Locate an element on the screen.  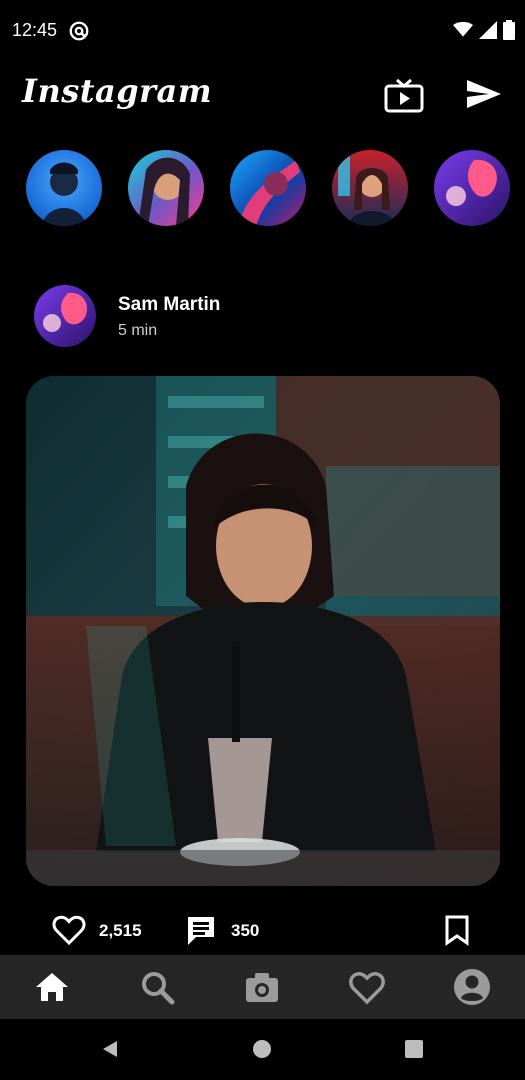
search-icon is located at coordinates (157, 987).